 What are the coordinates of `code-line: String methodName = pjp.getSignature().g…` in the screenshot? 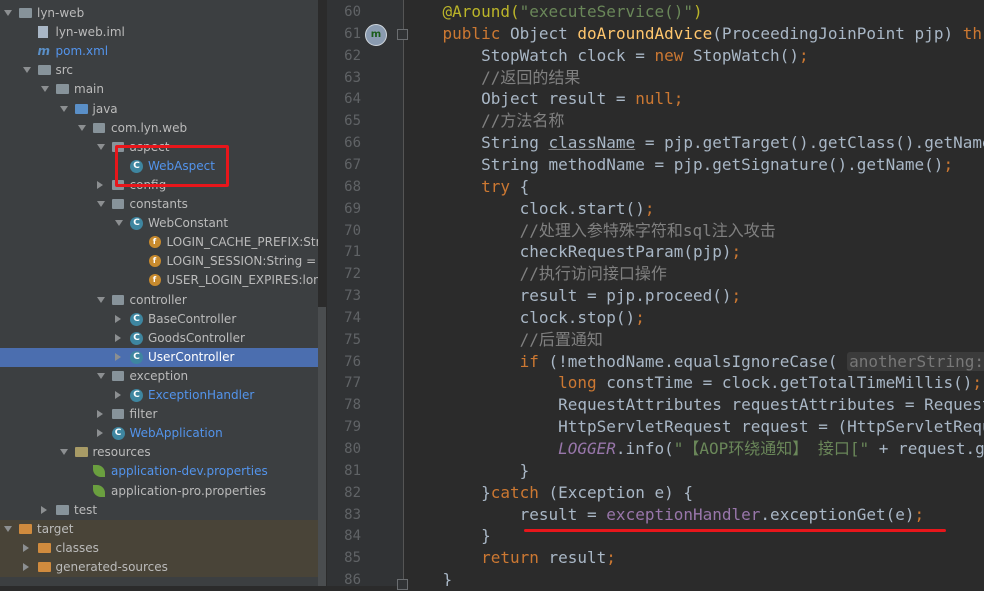 It's located at (694, 165).